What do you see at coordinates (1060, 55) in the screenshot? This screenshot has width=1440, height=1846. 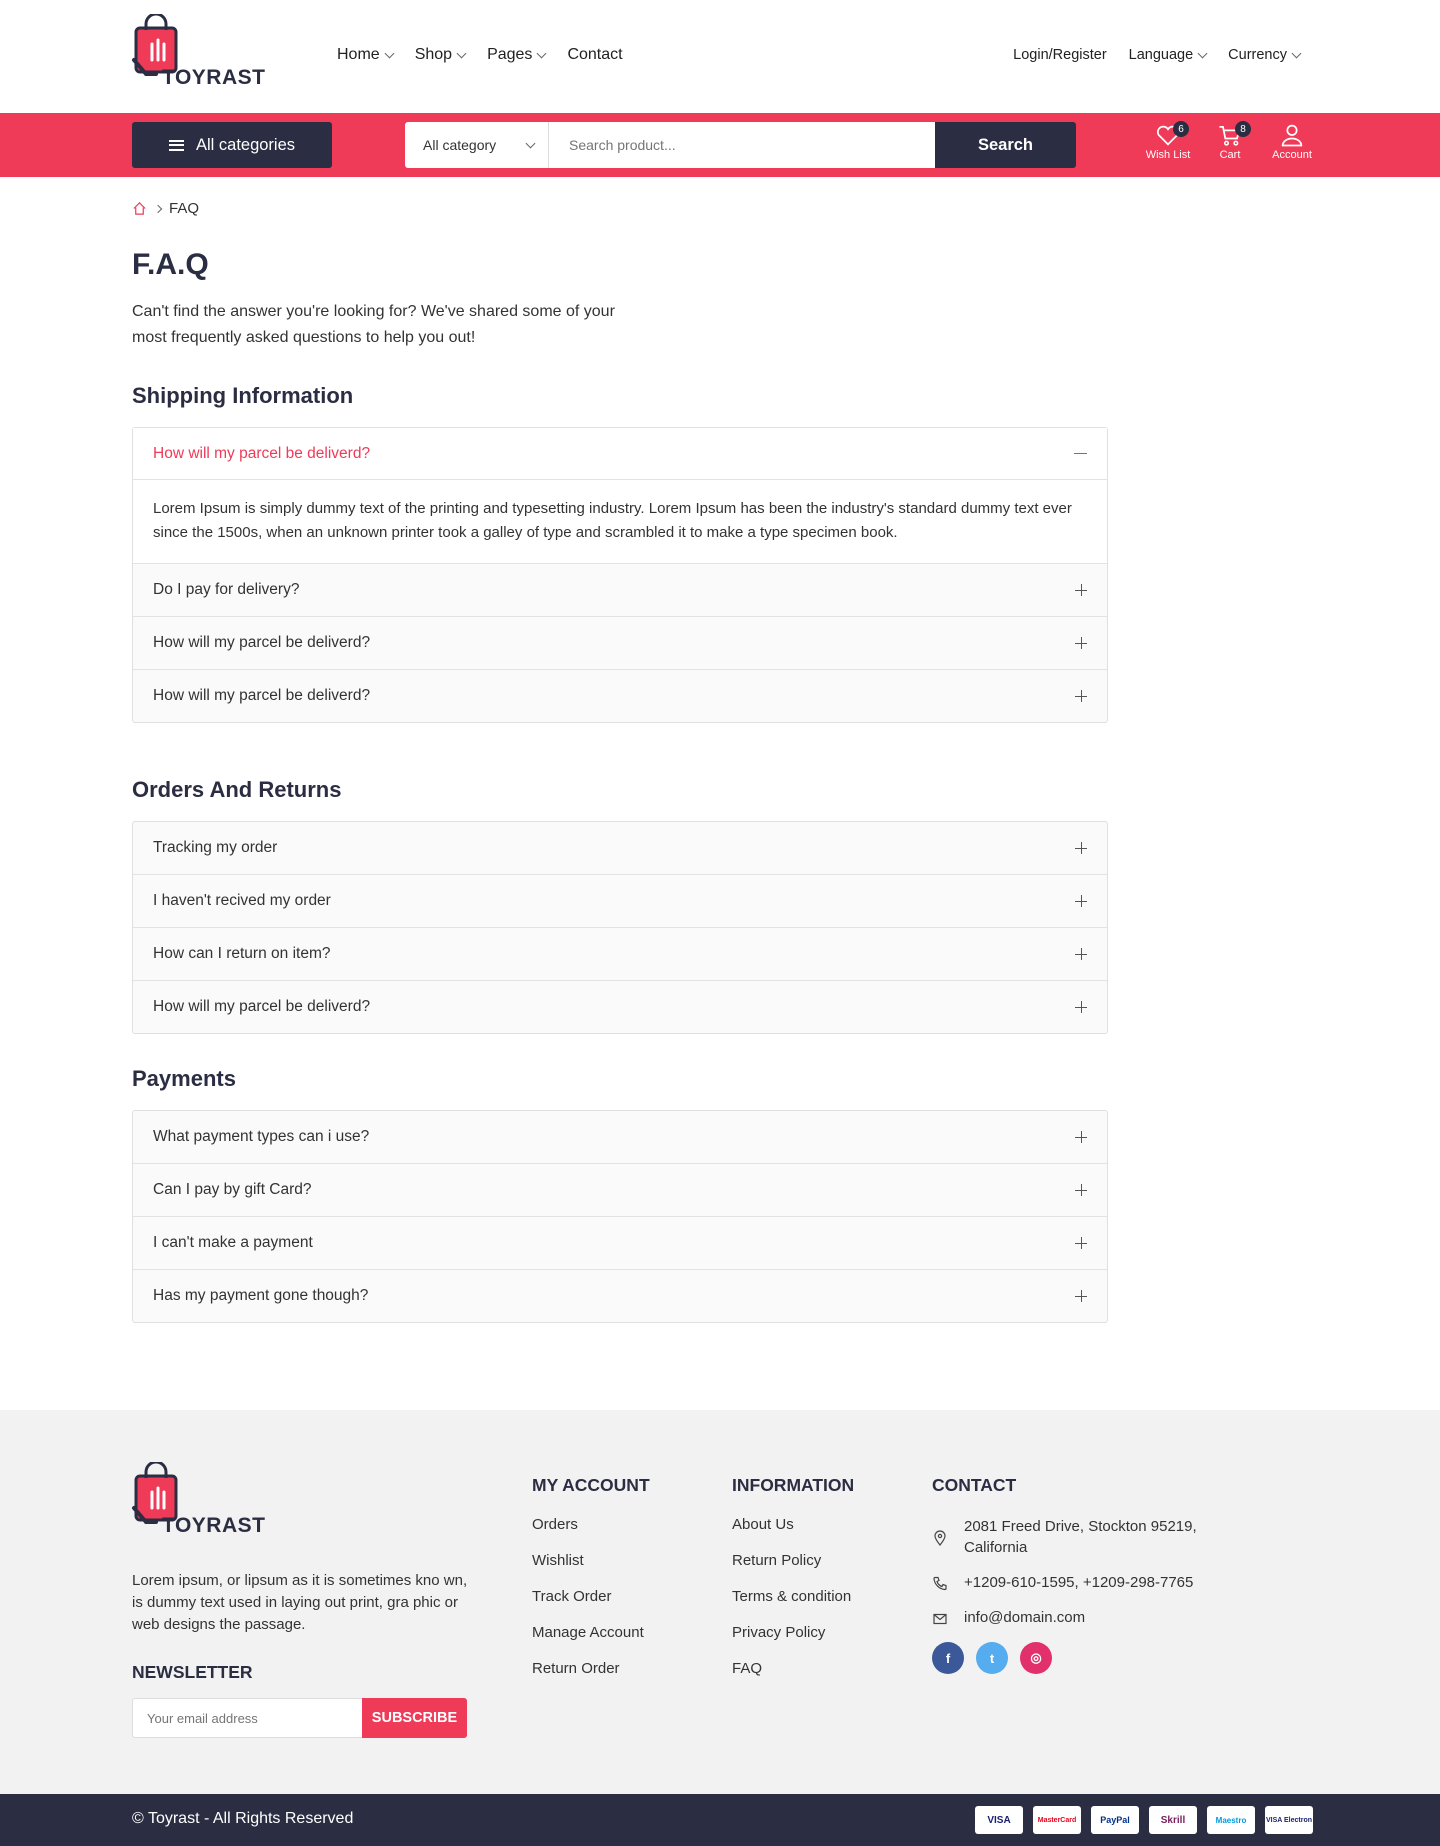 I see `login-register-link: Login/Register` at bounding box center [1060, 55].